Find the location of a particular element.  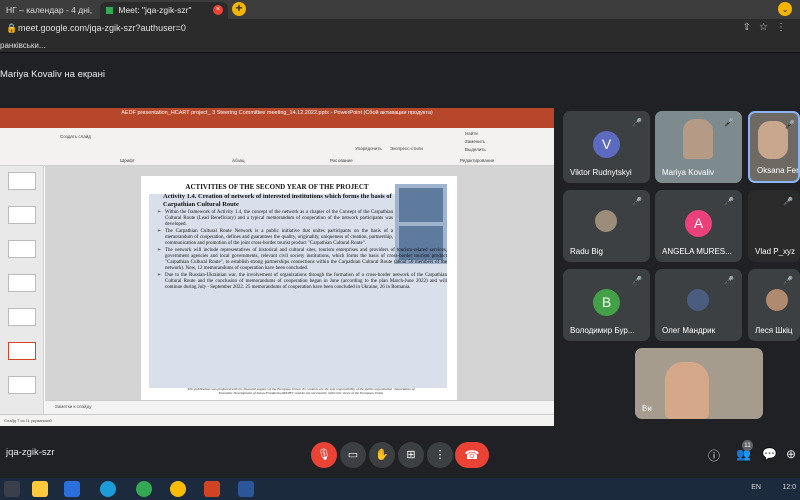

present-icon: ⊞ is located at coordinates (411, 455).